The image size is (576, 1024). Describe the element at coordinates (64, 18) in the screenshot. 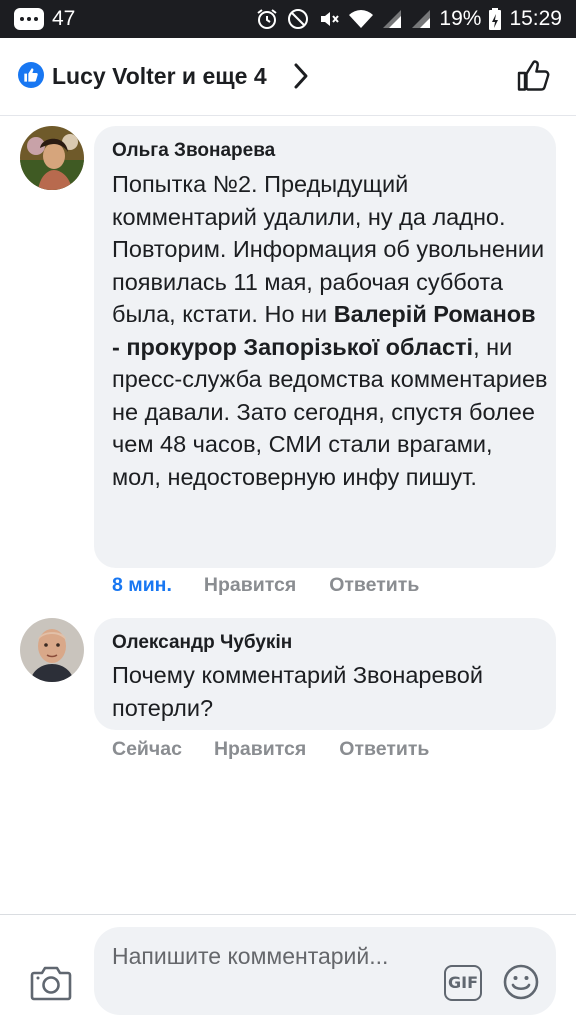

I see `notification-count: 47` at that location.